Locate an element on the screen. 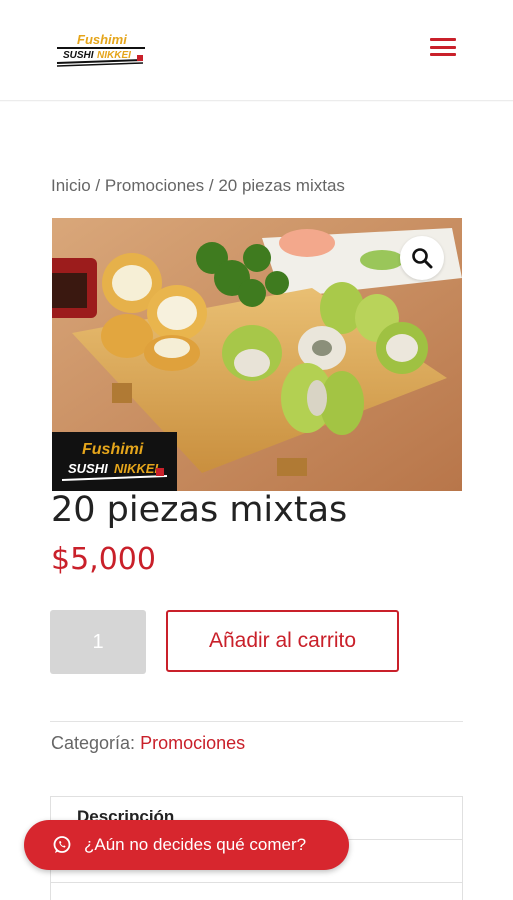  category-label: Categoría: is located at coordinates (93, 743).